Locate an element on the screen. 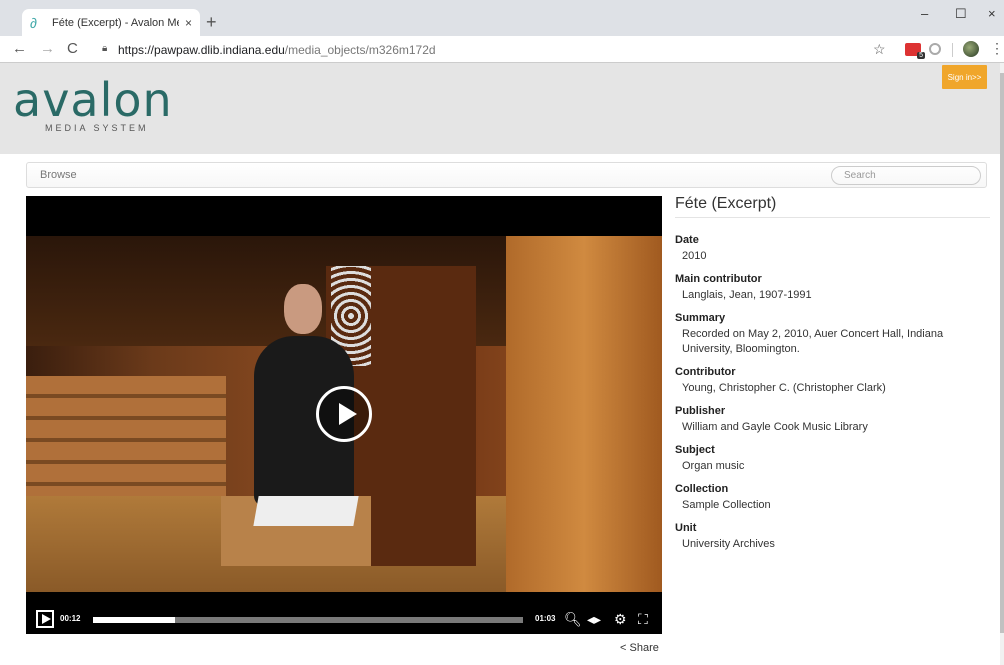 This screenshot has height=665, width=1004. browse-link: Browse is located at coordinates (58, 175).